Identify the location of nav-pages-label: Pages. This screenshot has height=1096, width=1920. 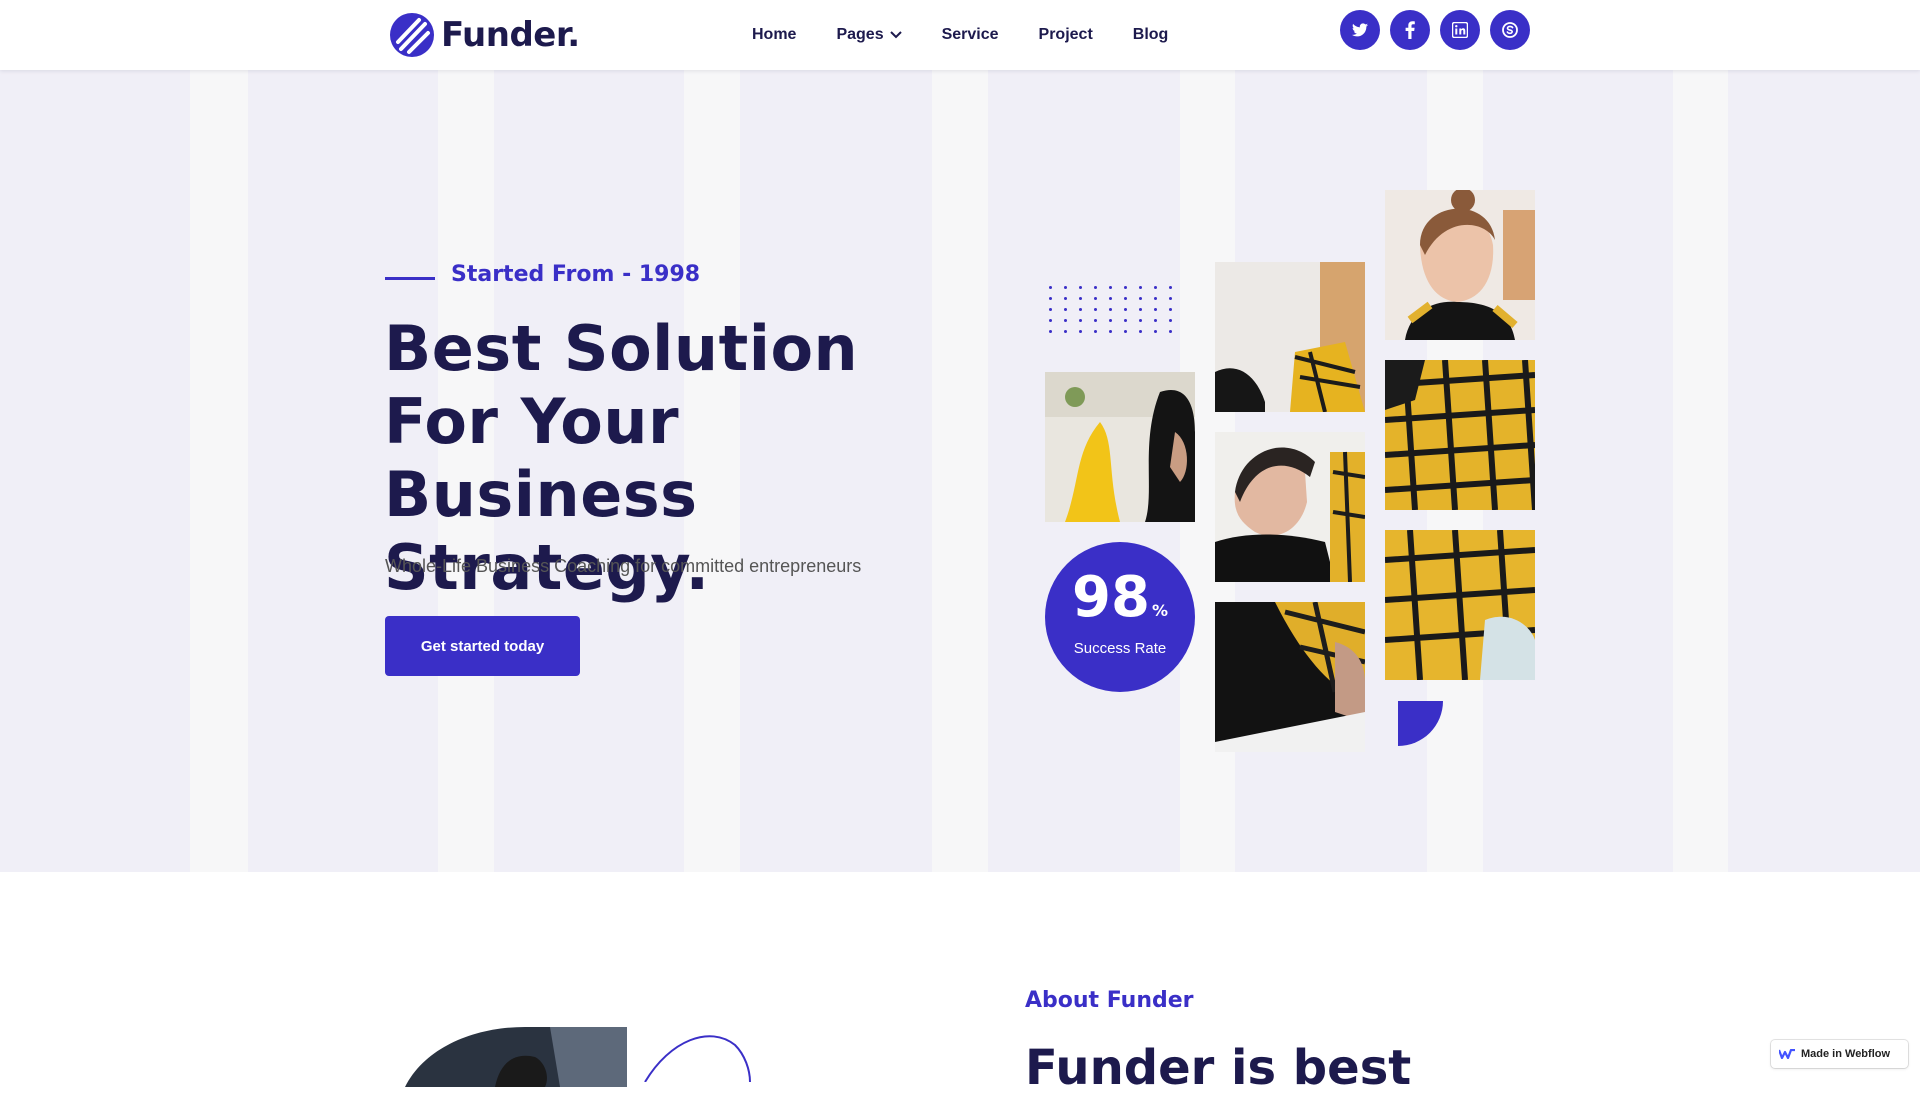
(860, 34).